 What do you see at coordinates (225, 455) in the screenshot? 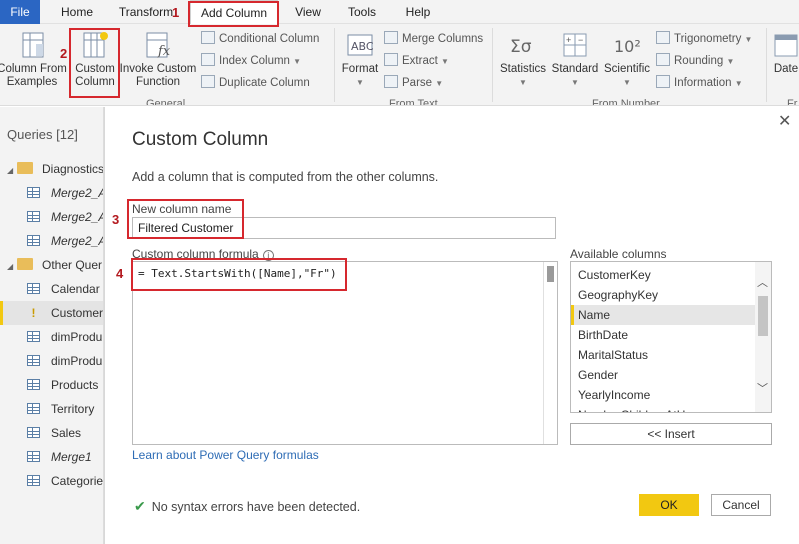
I see `learn-formulas-link: Learn about Power Query formulas` at bounding box center [225, 455].